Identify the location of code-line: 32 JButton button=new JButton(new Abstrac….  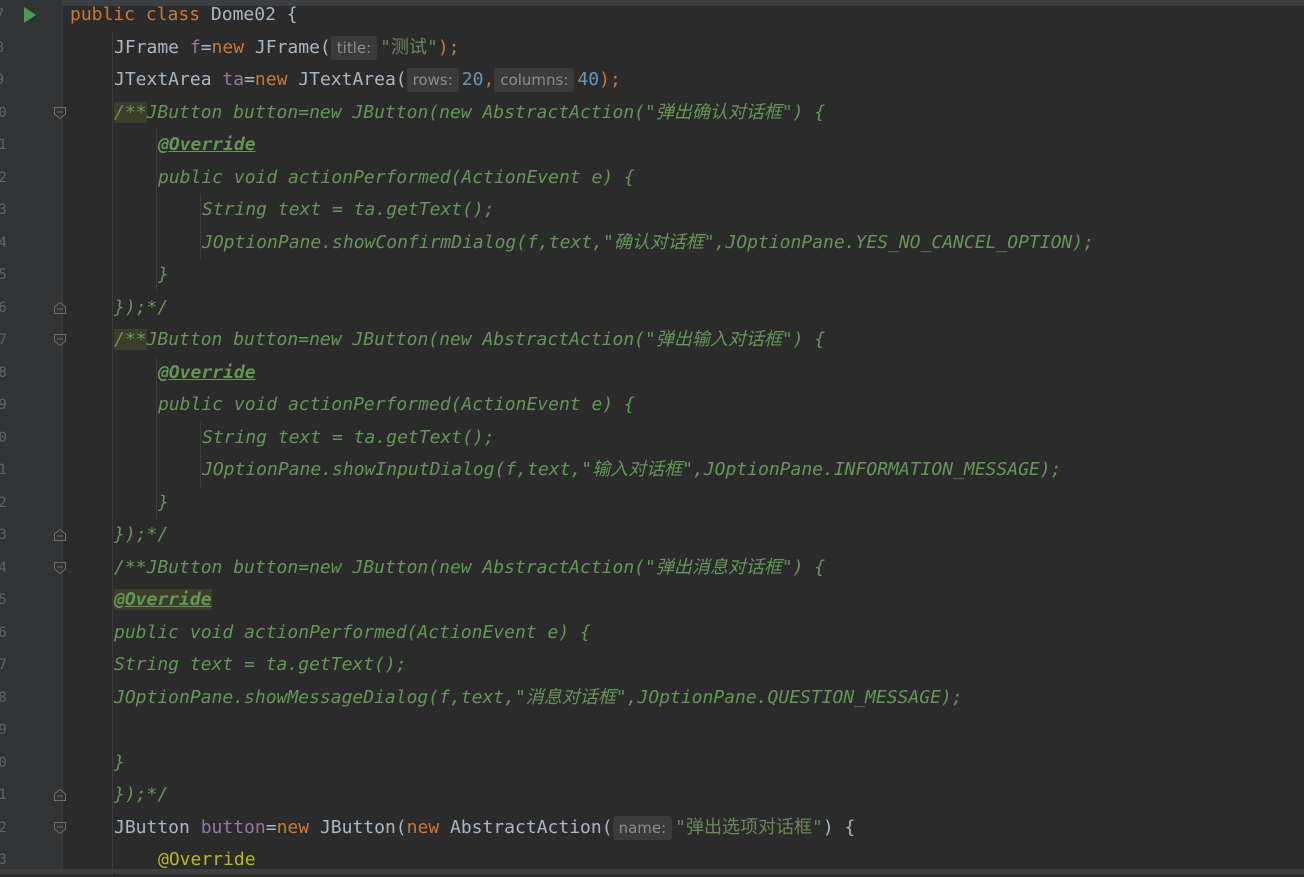
(652, 828).